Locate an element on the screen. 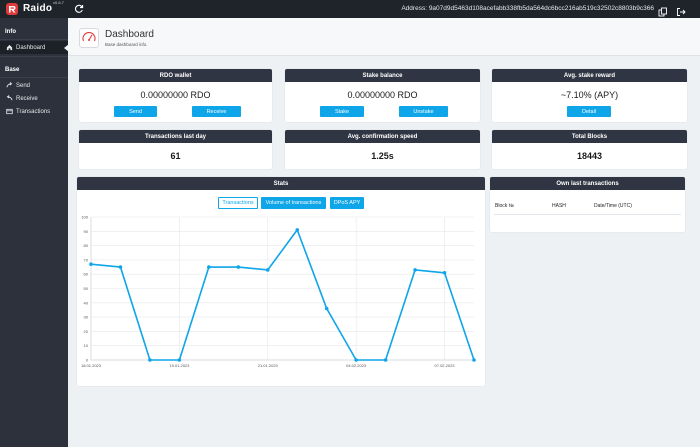 This screenshot has width=700, height=447. home-icon is located at coordinates (9, 47).